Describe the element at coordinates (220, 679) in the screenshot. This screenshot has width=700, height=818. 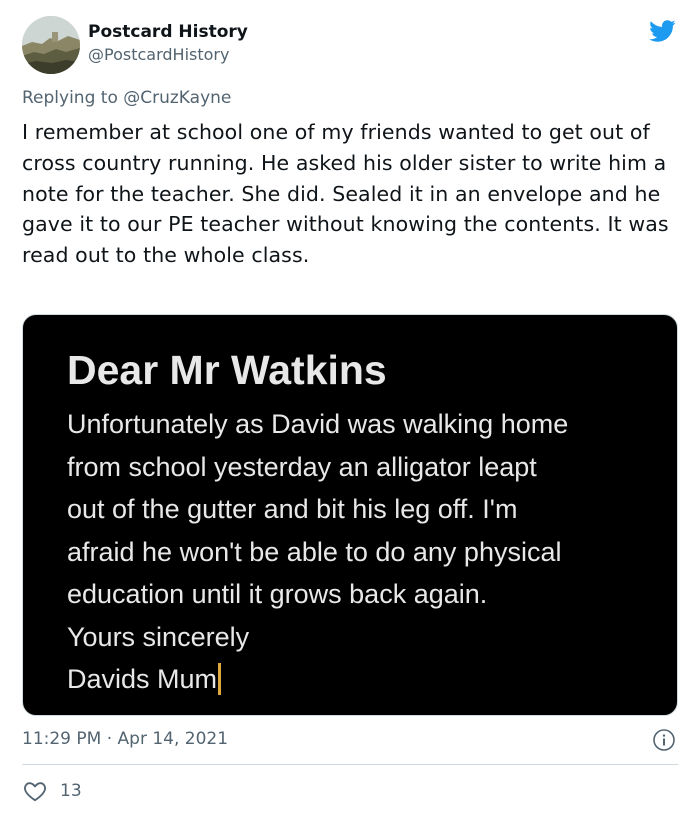
I see `text-cursor` at that location.